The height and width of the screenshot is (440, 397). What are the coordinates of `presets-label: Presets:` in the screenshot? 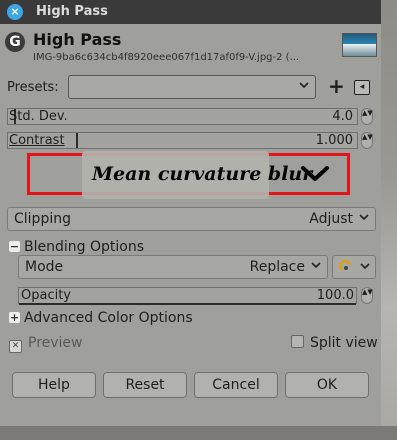 It's located at (33, 87).